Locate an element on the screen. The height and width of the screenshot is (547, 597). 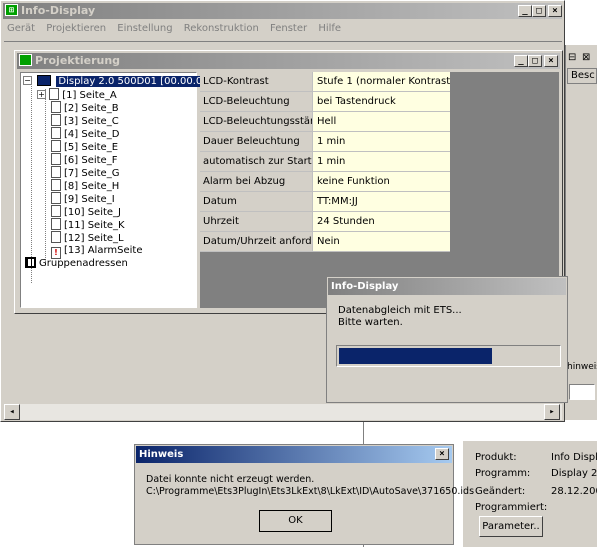
tree-page: [10] Seite_J is located at coordinates (86, 211).